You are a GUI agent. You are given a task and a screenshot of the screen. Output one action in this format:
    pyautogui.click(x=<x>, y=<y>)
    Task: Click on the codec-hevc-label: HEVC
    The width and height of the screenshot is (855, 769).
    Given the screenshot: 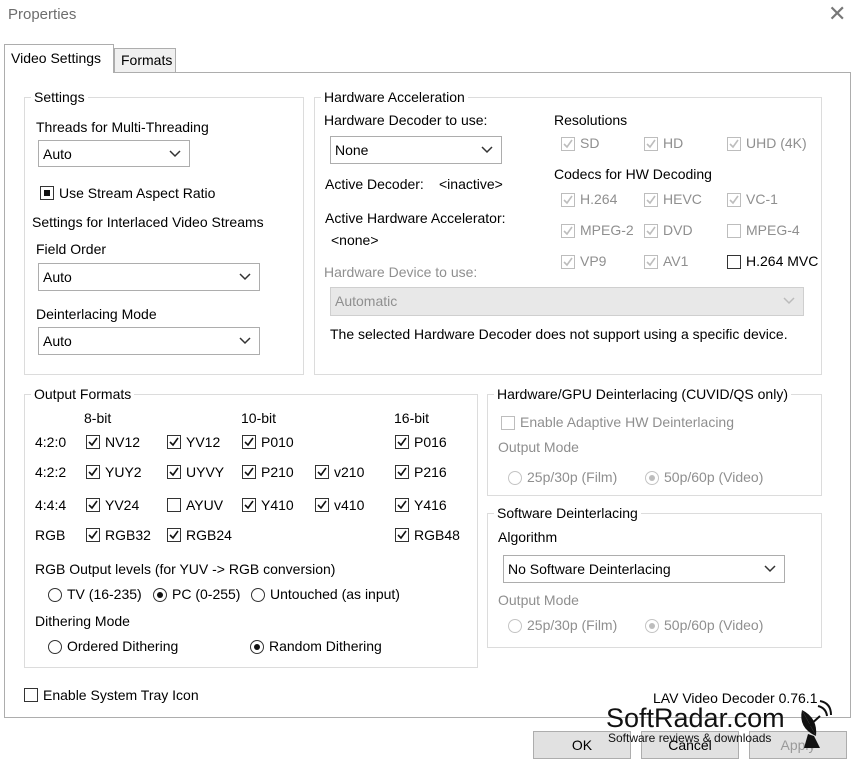 What is the action you would take?
    pyautogui.click(x=682, y=199)
    